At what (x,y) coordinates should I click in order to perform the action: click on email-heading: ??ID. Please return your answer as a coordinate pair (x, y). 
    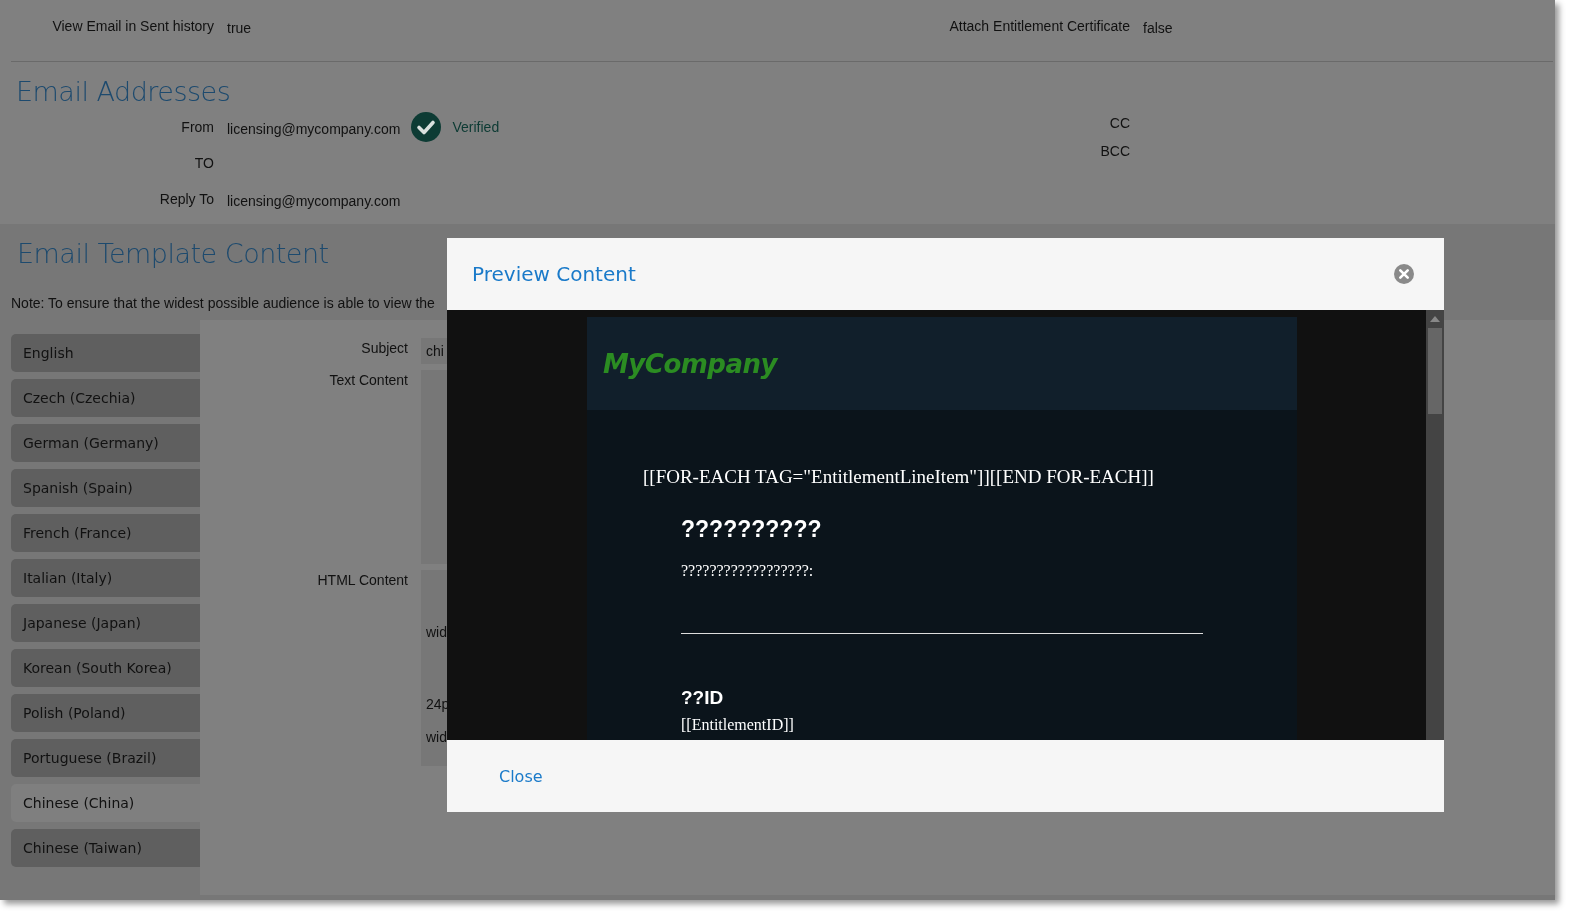
    Looking at the image, I should click on (703, 698).